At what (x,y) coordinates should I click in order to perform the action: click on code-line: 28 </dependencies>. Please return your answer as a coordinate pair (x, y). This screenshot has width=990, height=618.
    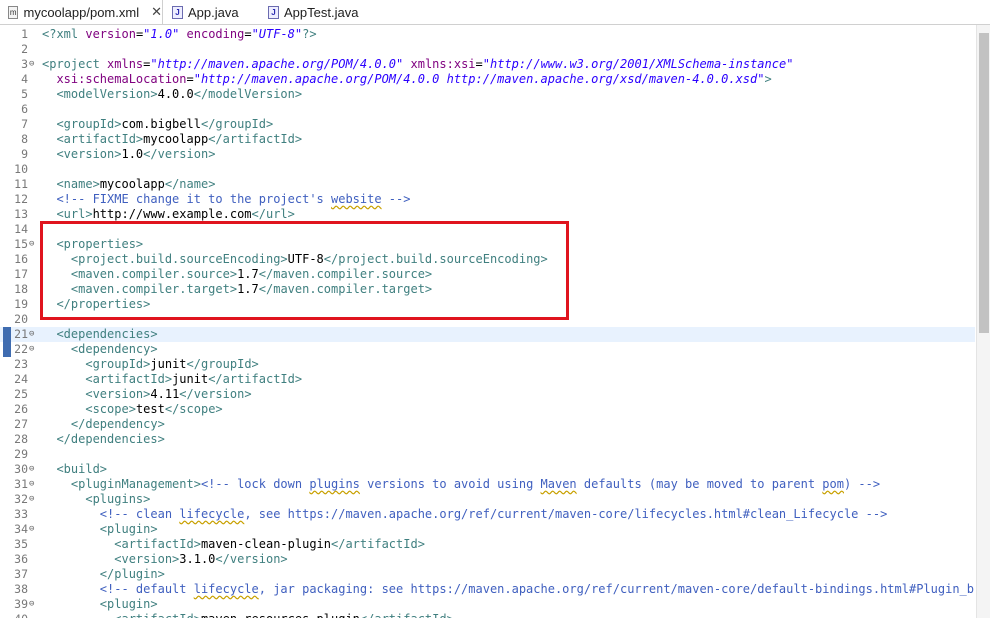
    Looking at the image, I should click on (487, 439).